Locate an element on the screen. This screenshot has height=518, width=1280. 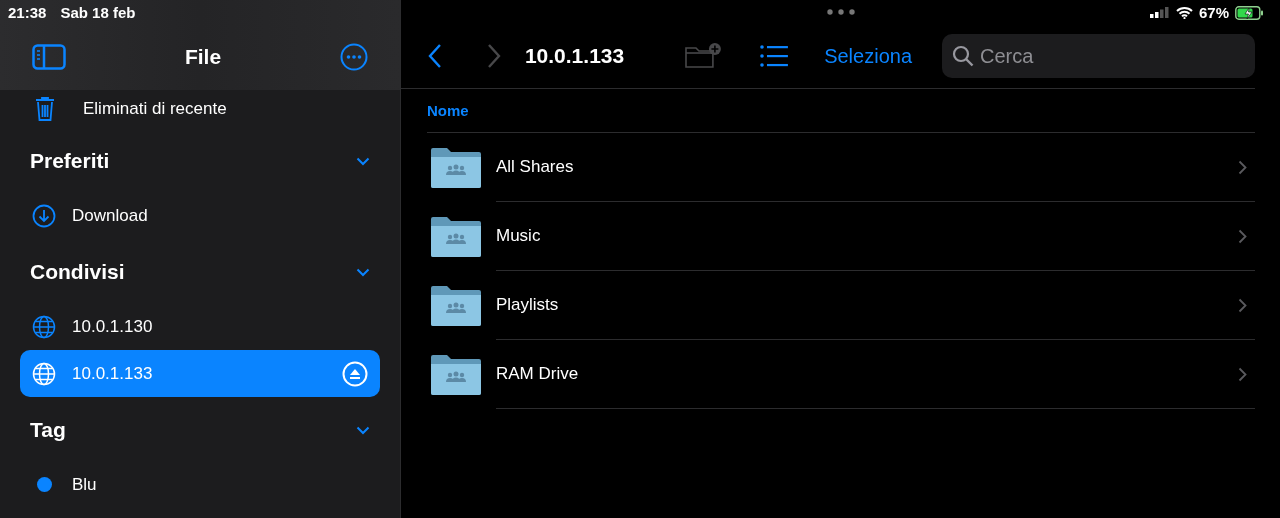
download-icon is located at coordinates (44, 215).